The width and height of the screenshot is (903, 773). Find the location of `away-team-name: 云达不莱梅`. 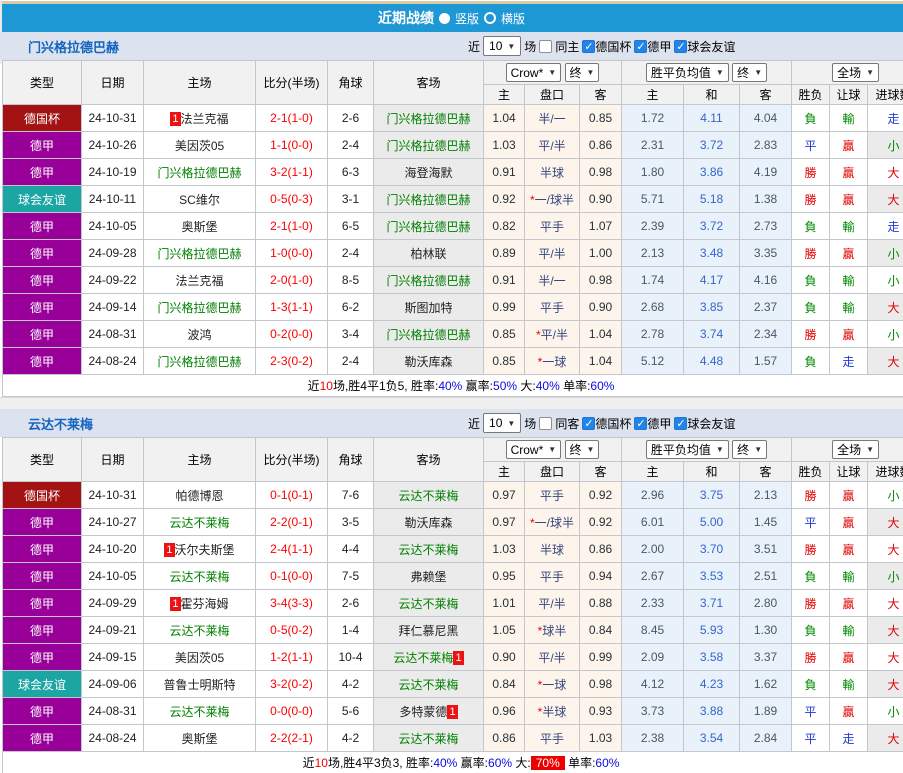

away-team-name: 云达不莱梅 is located at coordinates (423, 657).